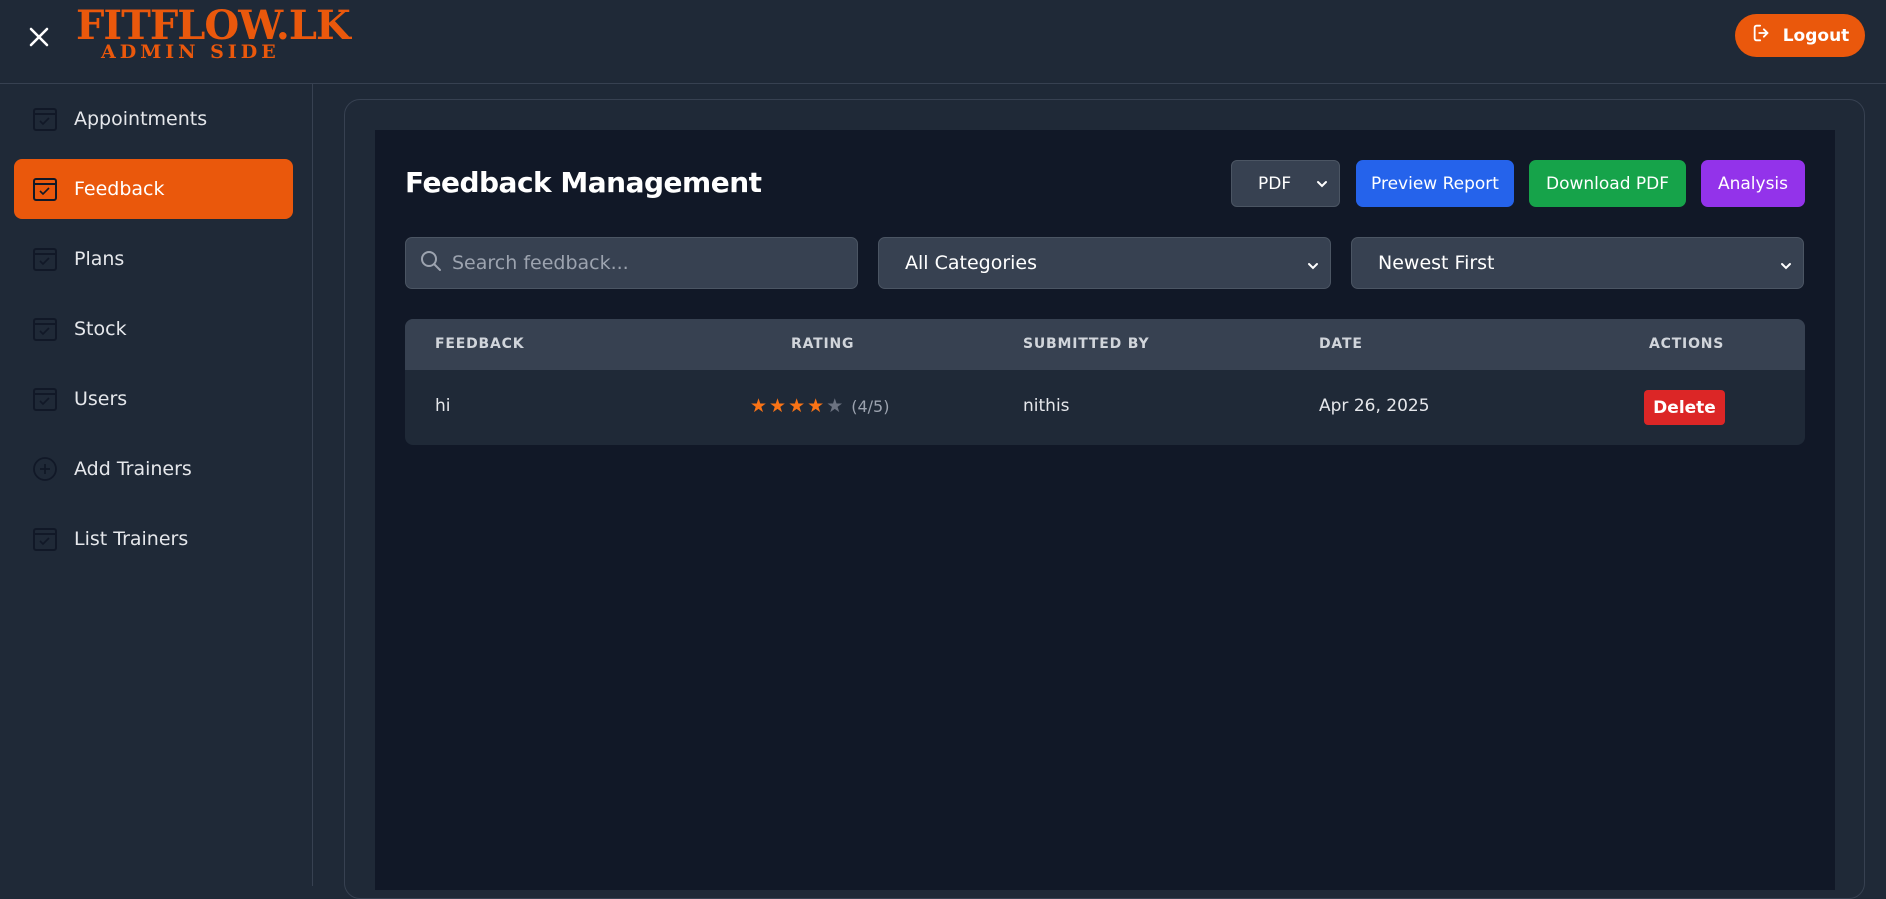  What do you see at coordinates (443, 406) in the screenshot?
I see `feedback-text: hi` at bounding box center [443, 406].